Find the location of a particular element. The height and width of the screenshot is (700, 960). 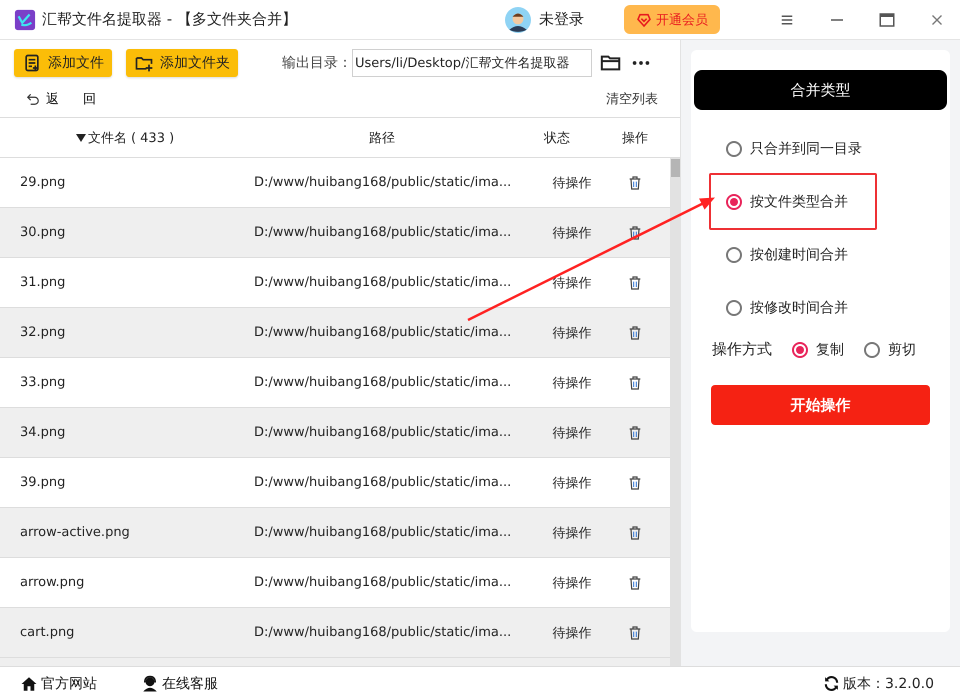

radio-option: 按文件类型合并 is located at coordinates (793, 201).